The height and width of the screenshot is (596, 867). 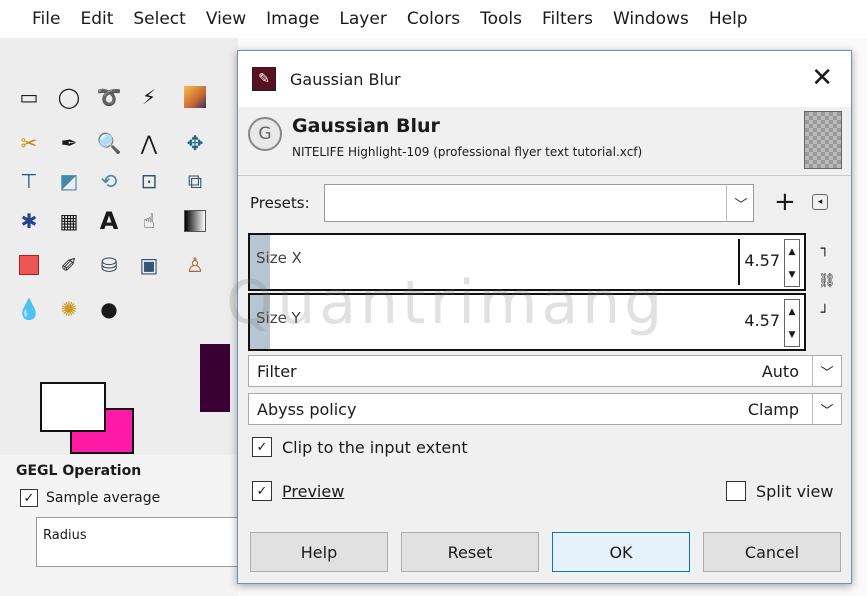 I want to click on sample-average-checkbox: ✓ Sample average, so click(x=90, y=498).